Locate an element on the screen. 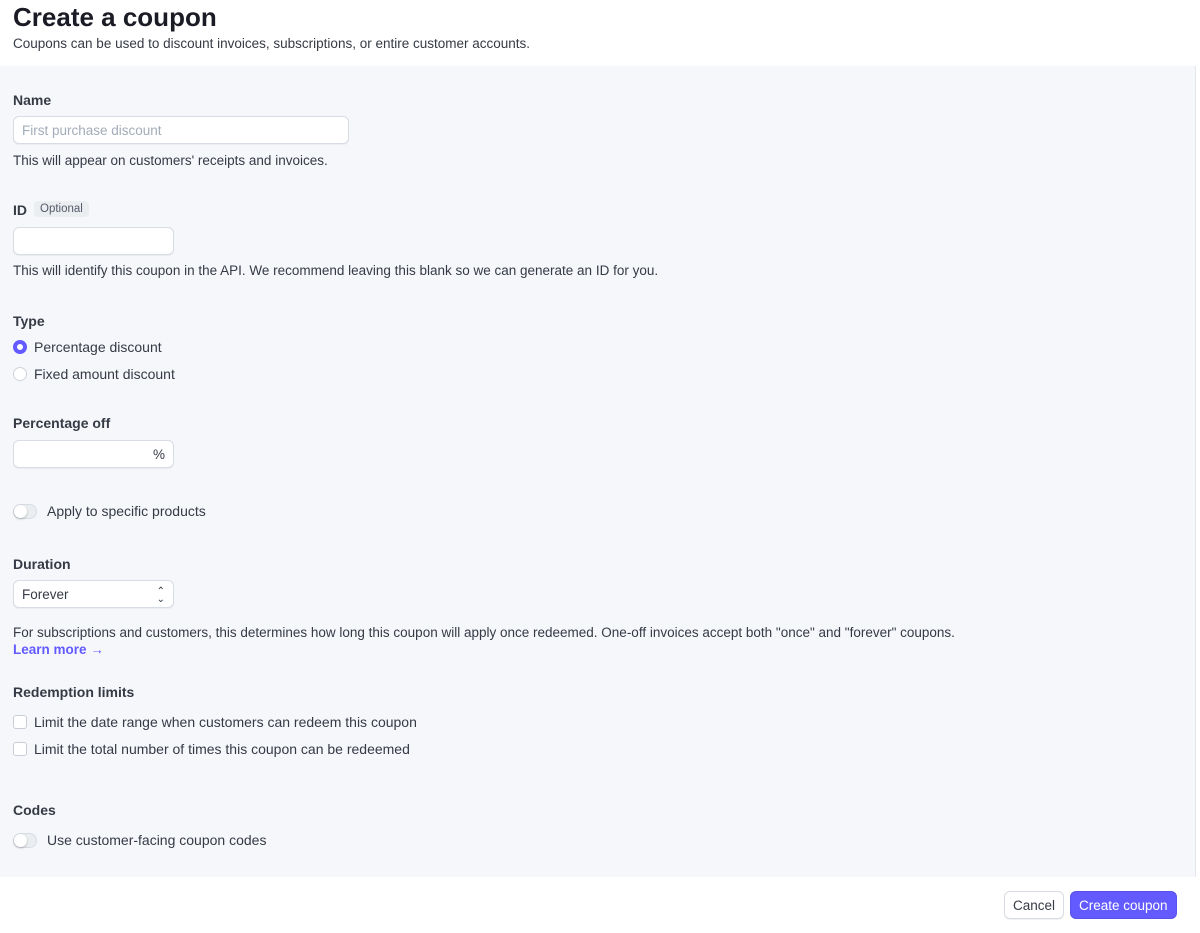 The width and height of the screenshot is (1200, 933). percentage-label: Percentage off is located at coordinates (62, 423).